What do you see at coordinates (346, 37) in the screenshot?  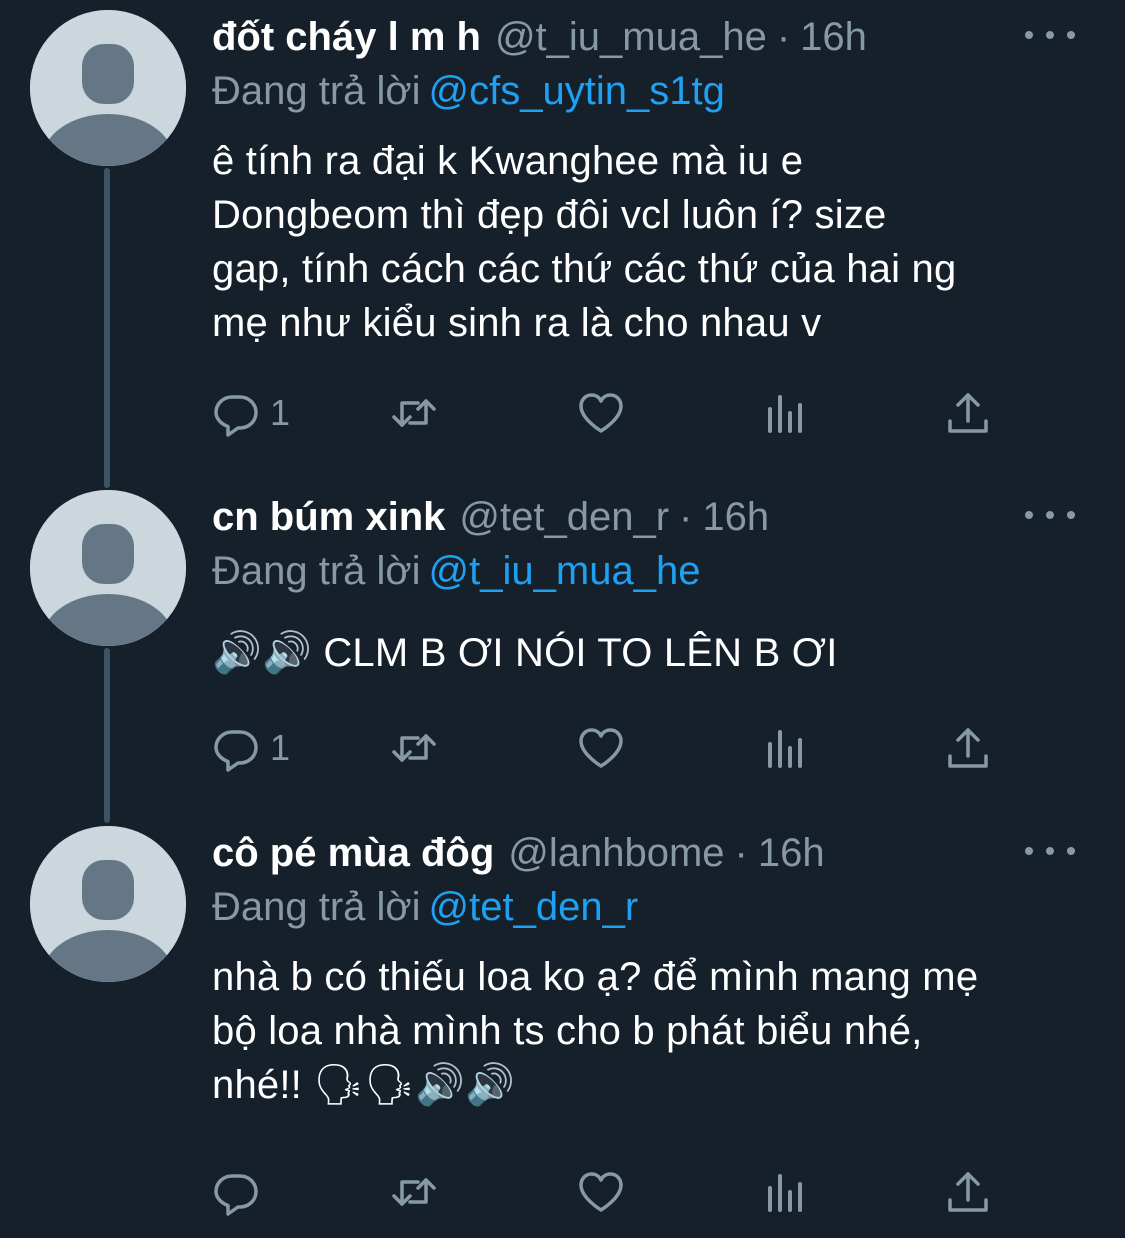 I see `display-name: đốt cháy l m h` at bounding box center [346, 37].